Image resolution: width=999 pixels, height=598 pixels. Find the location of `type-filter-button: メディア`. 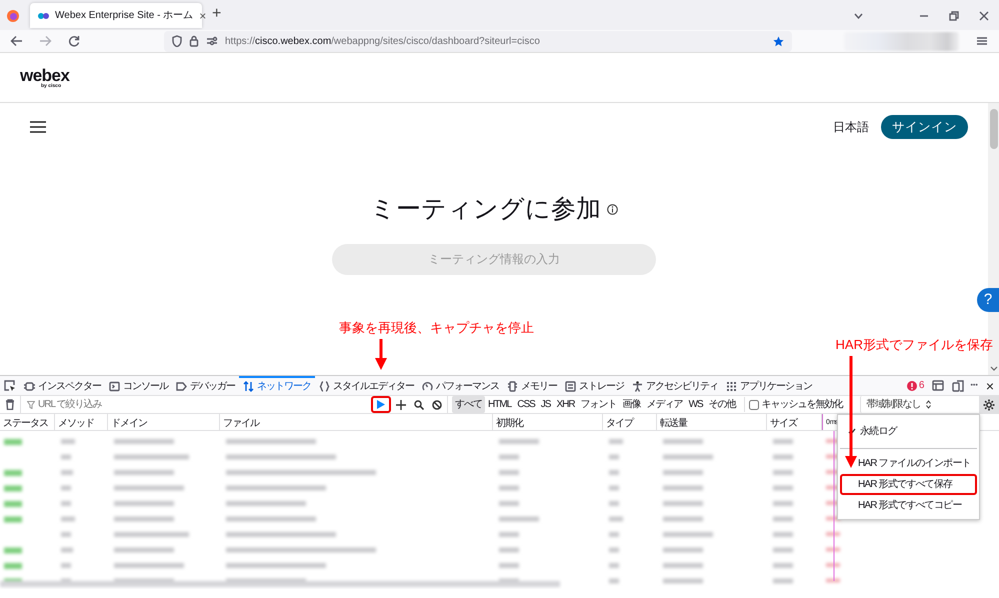

type-filter-button: メディア is located at coordinates (665, 404).